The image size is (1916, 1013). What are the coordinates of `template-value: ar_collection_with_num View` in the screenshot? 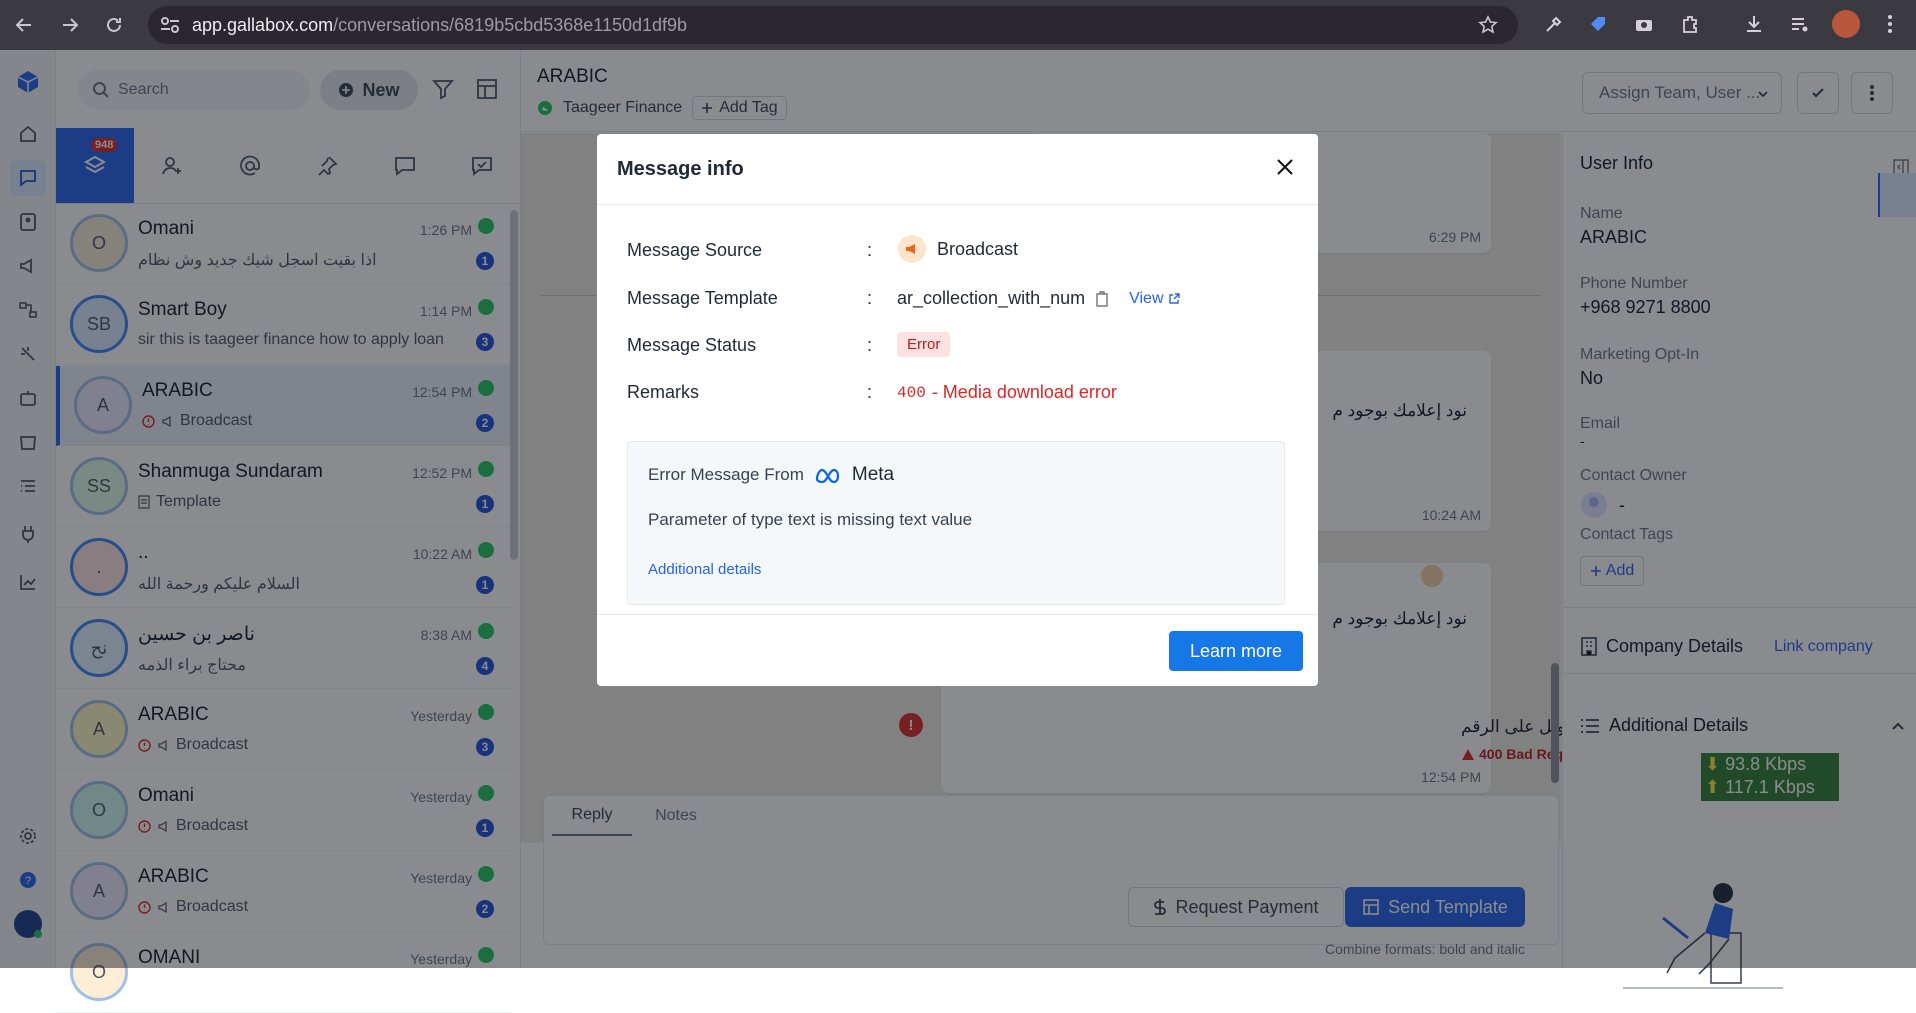 It's located at (1038, 298).